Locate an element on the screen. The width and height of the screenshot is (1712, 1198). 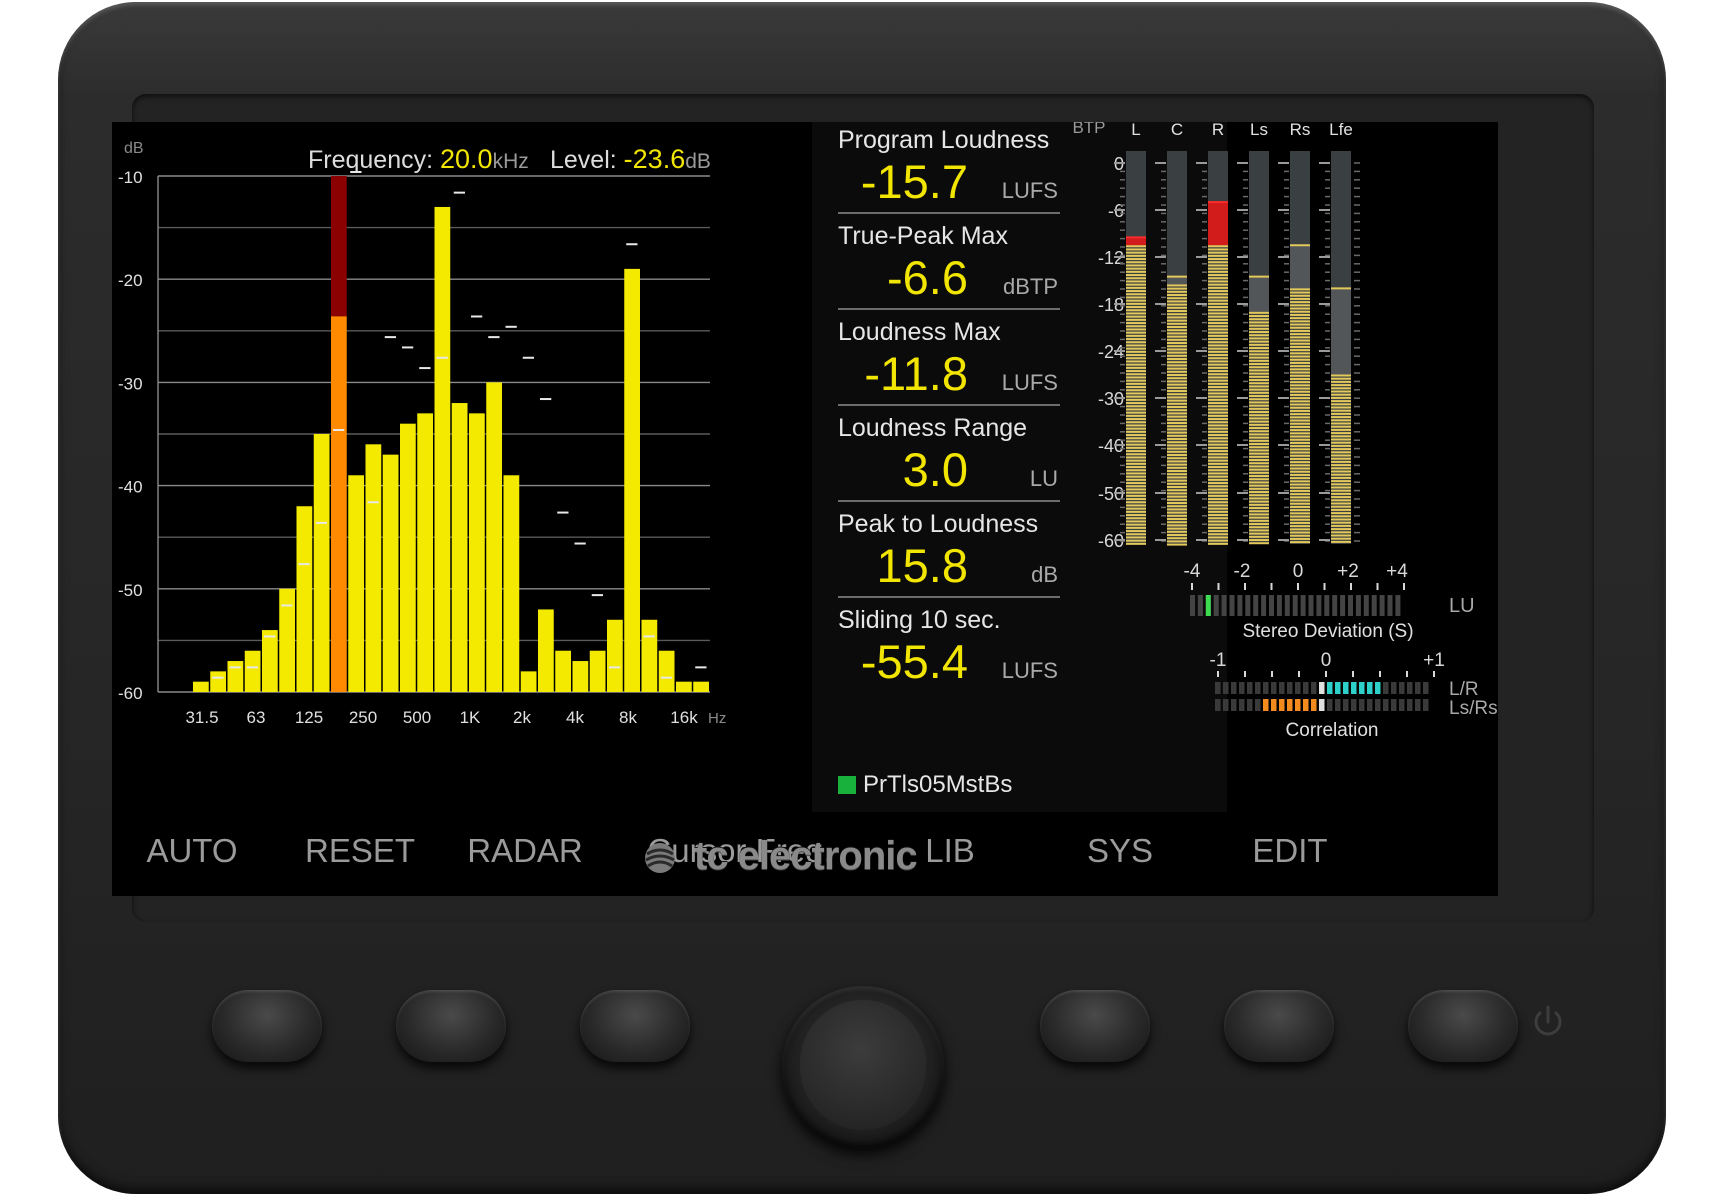
hardware-button-sys is located at coordinates (1279, 1026).